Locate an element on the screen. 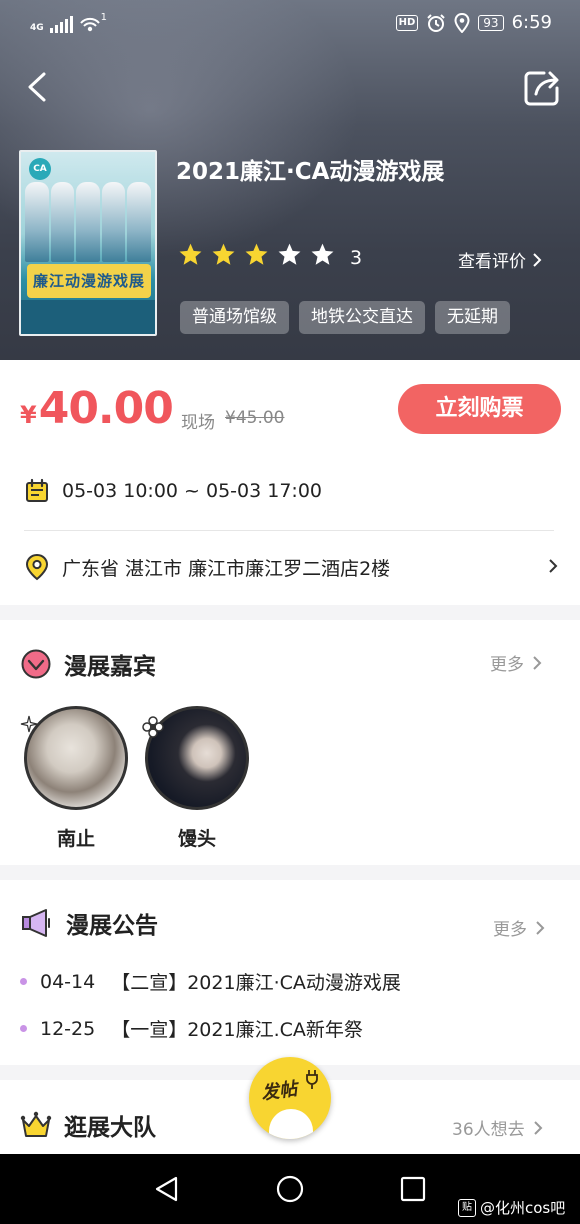 The height and width of the screenshot is (1224, 580). nav-back-icon is located at coordinates (167, 1189).